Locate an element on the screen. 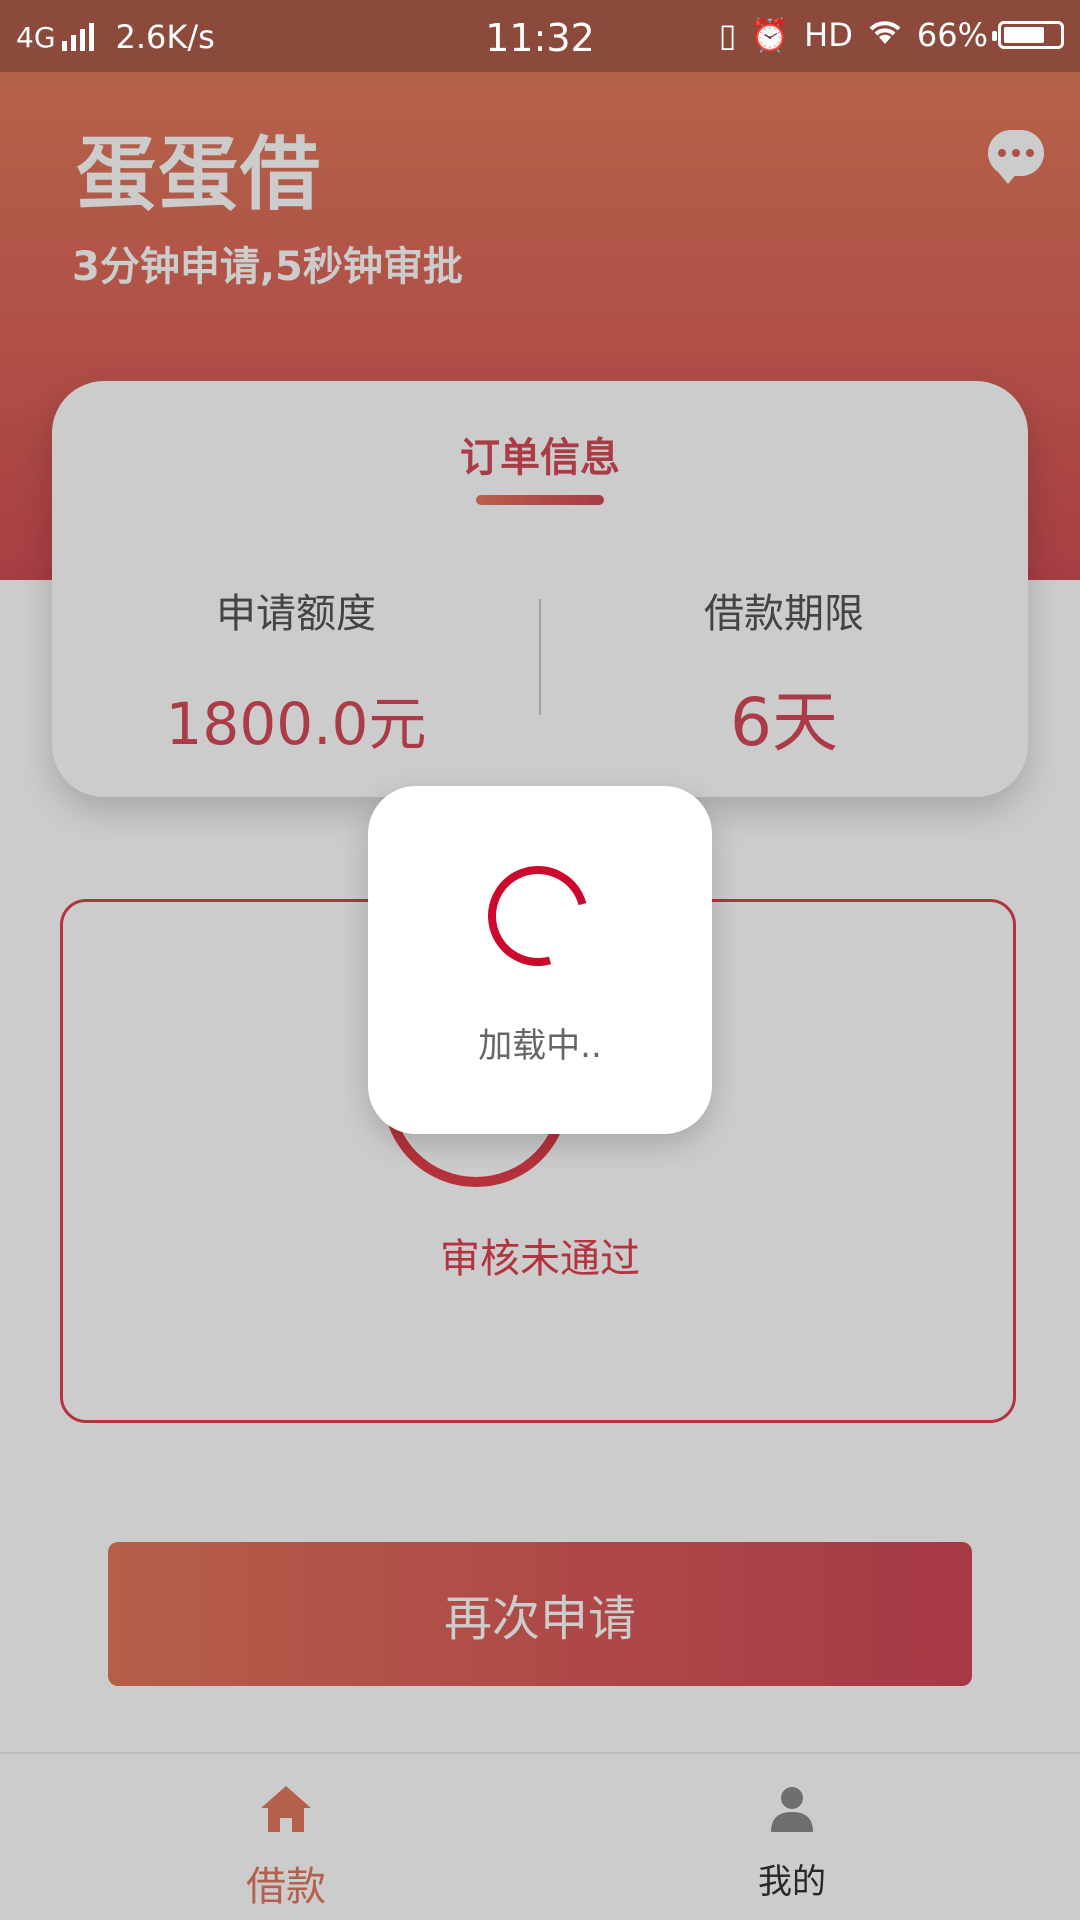  hd-label: HD is located at coordinates (828, 35).